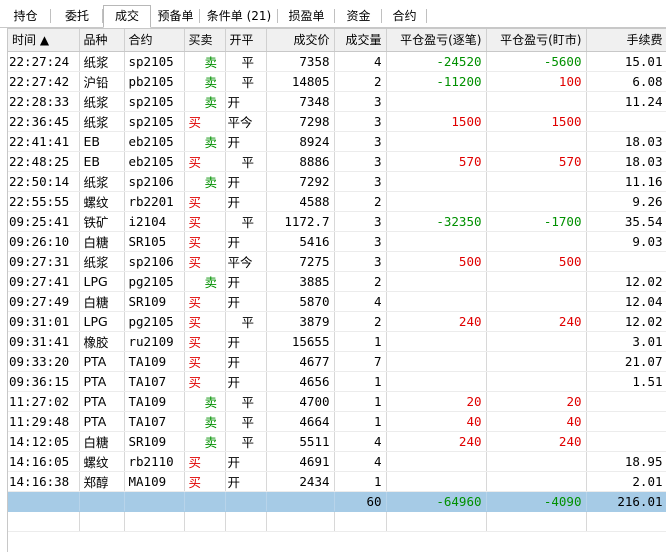 The height and width of the screenshot is (552, 666). What do you see at coordinates (436, 161) in the screenshot?
I see `trade-pnl-trade: 570` at bounding box center [436, 161].